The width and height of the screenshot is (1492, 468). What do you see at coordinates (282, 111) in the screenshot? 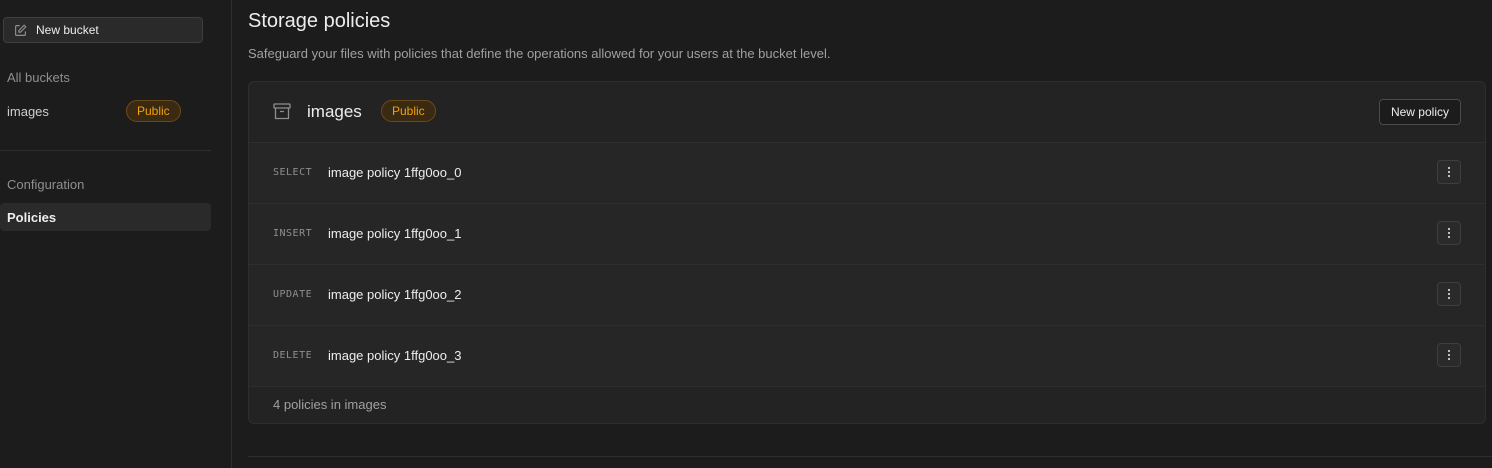
I see `archive-icon` at bounding box center [282, 111].